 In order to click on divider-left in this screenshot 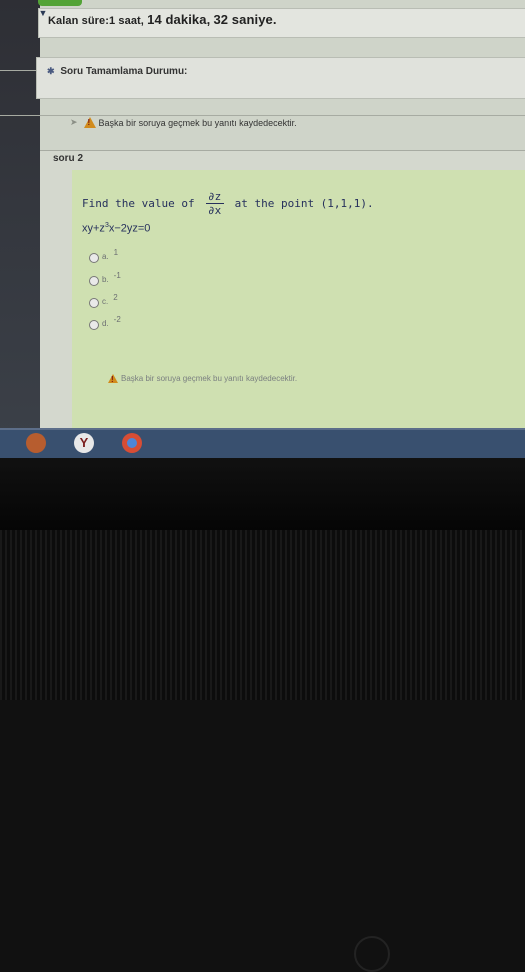, I will do `click(20, 70)`.